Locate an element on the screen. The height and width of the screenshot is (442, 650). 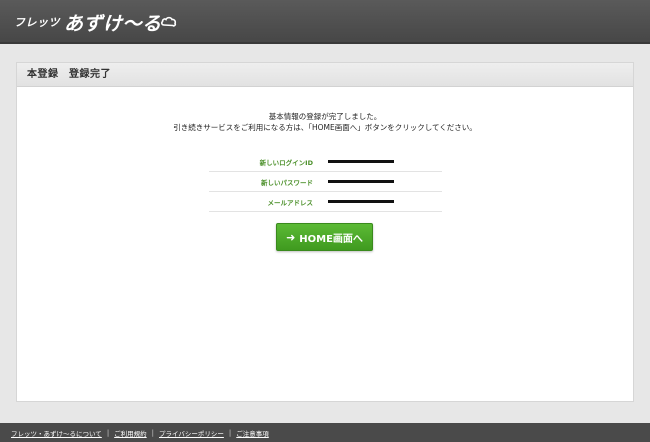
logo-sub-text: フレッツ is located at coordinates (37, 22).